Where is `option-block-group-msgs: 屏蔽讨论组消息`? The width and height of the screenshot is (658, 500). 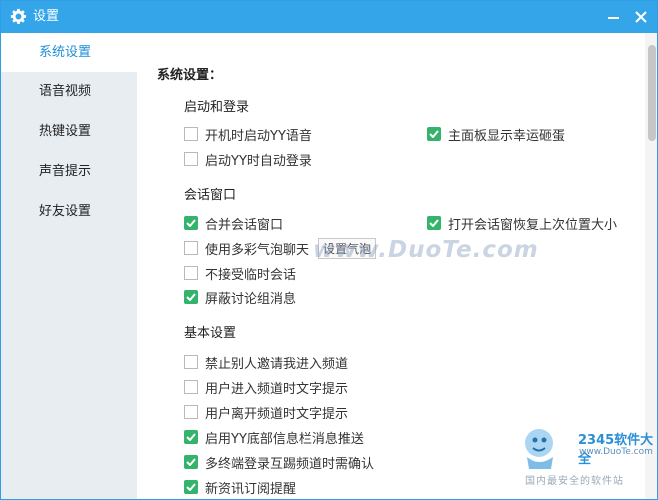 option-block-group-msgs: 屏蔽讨论组消息 is located at coordinates (240, 297).